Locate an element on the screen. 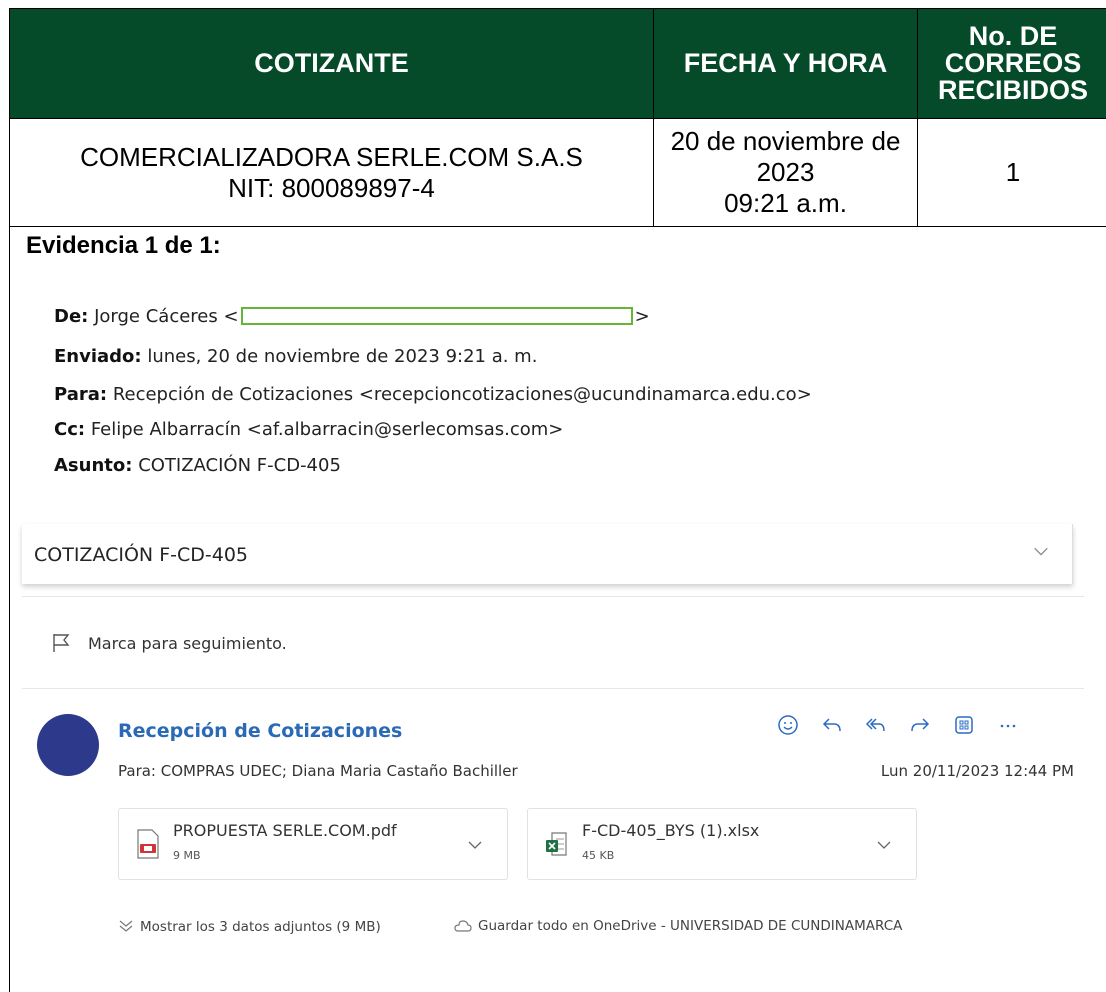 The width and height of the screenshot is (1106, 992). attachment-size: 9 MB is located at coordinates (187, 855).